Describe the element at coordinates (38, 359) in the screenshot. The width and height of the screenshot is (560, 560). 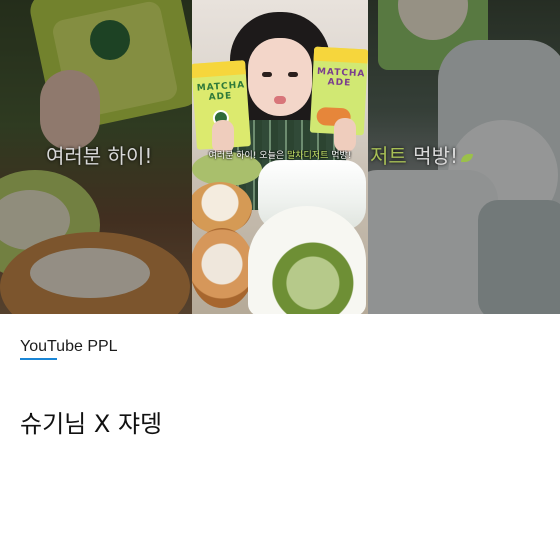
I see `category-tag-underline` at that location.